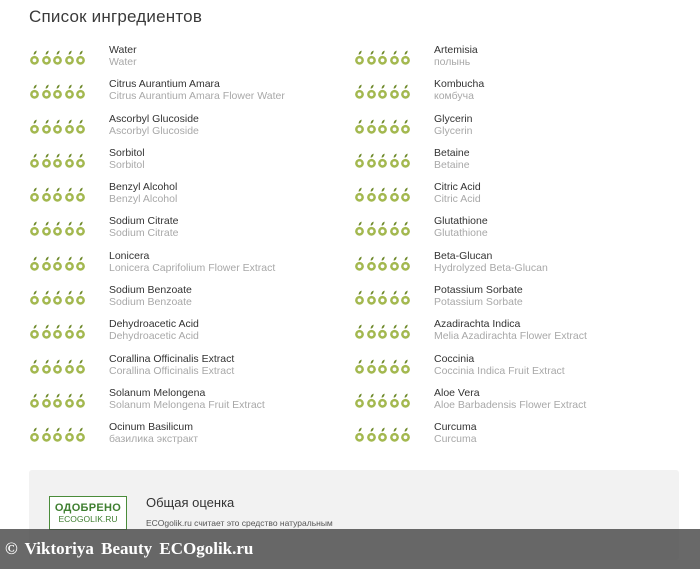 The image size is (700, 569). Describe the element at coordinates (154, 324) in the screenshot. I see `ingredient-name: Dehydroacetic Acid` at that location.